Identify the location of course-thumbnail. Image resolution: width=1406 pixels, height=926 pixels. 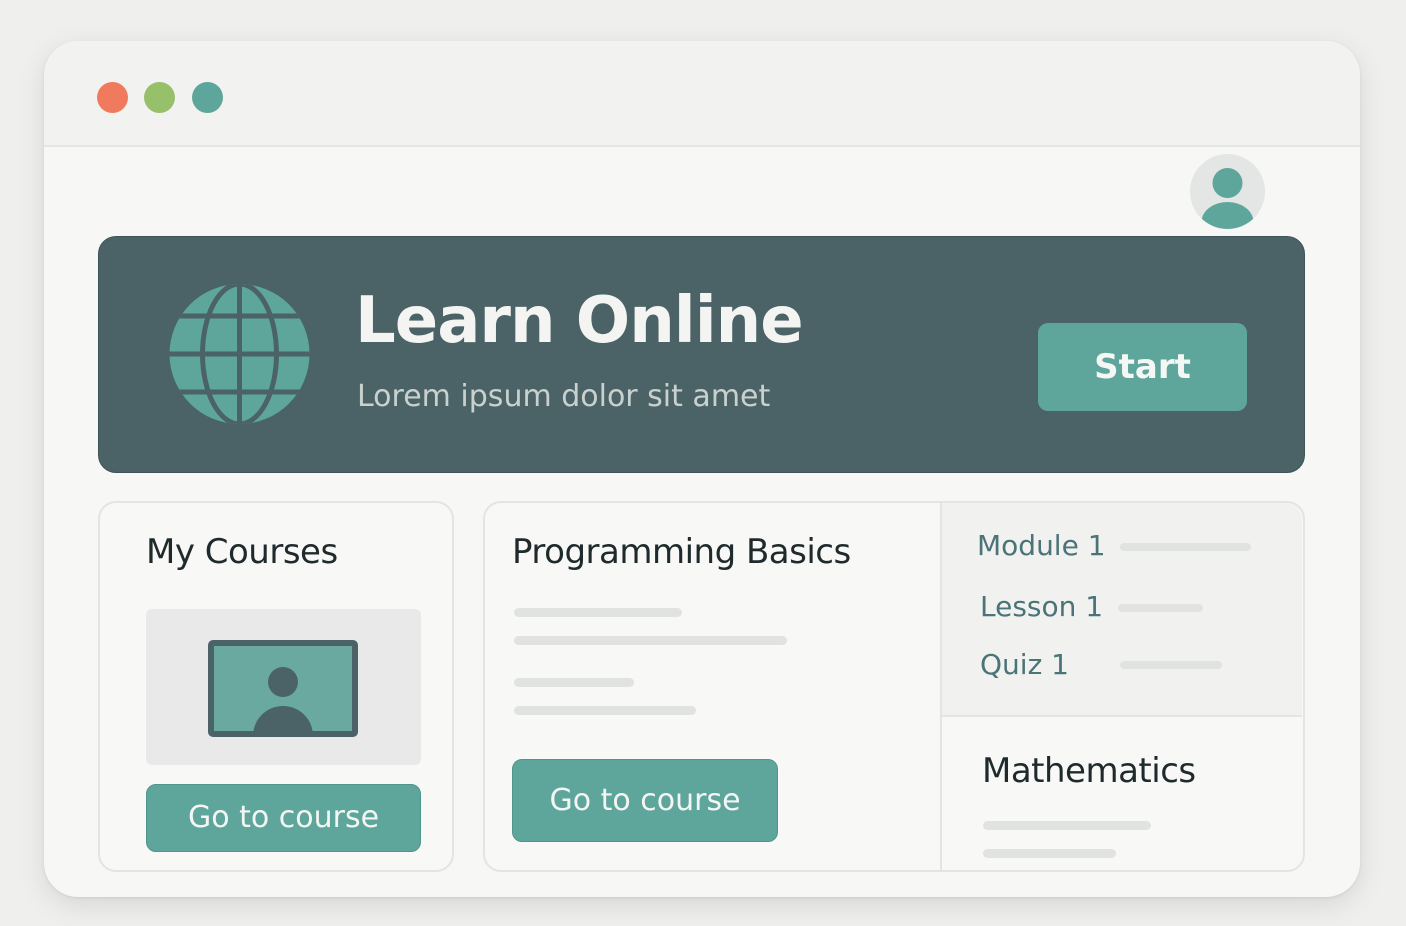
(283, 687).